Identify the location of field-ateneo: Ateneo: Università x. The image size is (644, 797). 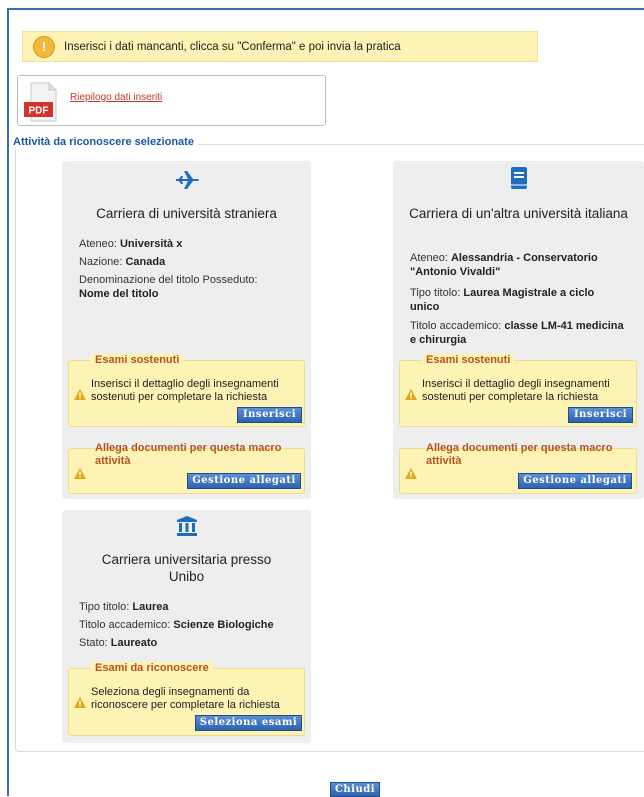
(131, 244).